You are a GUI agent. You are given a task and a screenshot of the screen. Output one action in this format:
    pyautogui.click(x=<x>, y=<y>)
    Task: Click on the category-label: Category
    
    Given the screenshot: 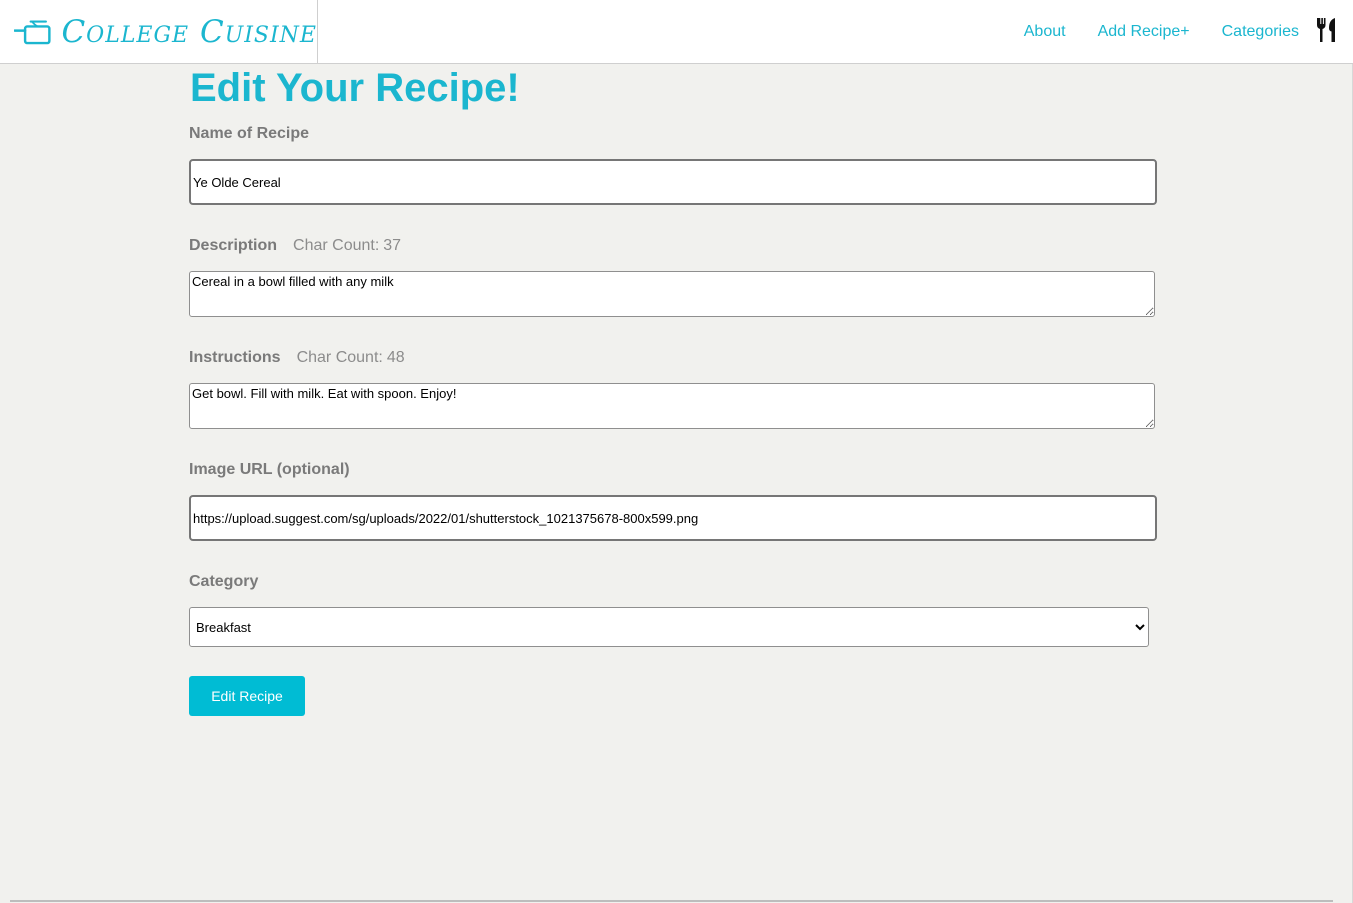 What is the action you would take?
    pyautogui.click(x=224, y=581)
    